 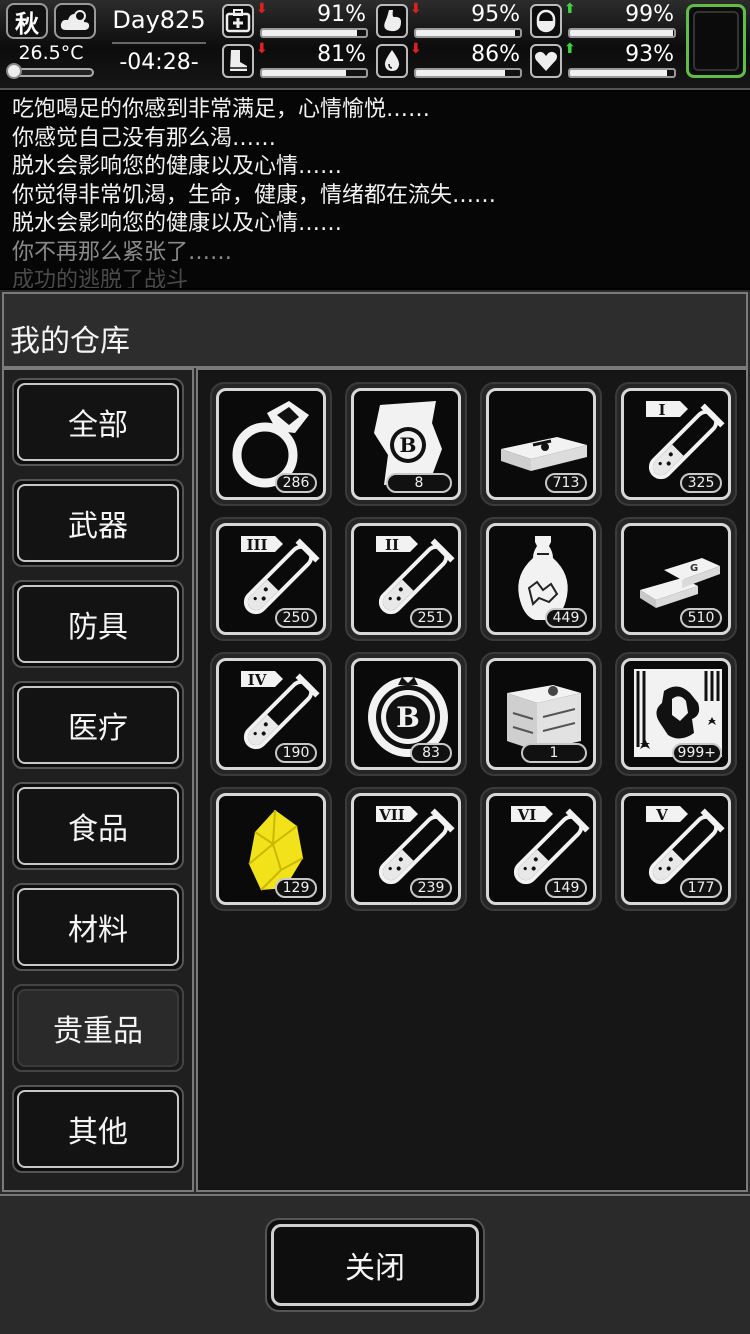 I want to click on category-label: 医疗, so click(x=98, y=725).